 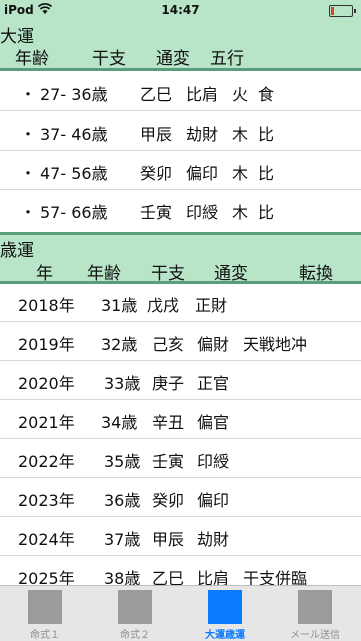 I want to click on year: 2019年, so click(x=46, y=344).